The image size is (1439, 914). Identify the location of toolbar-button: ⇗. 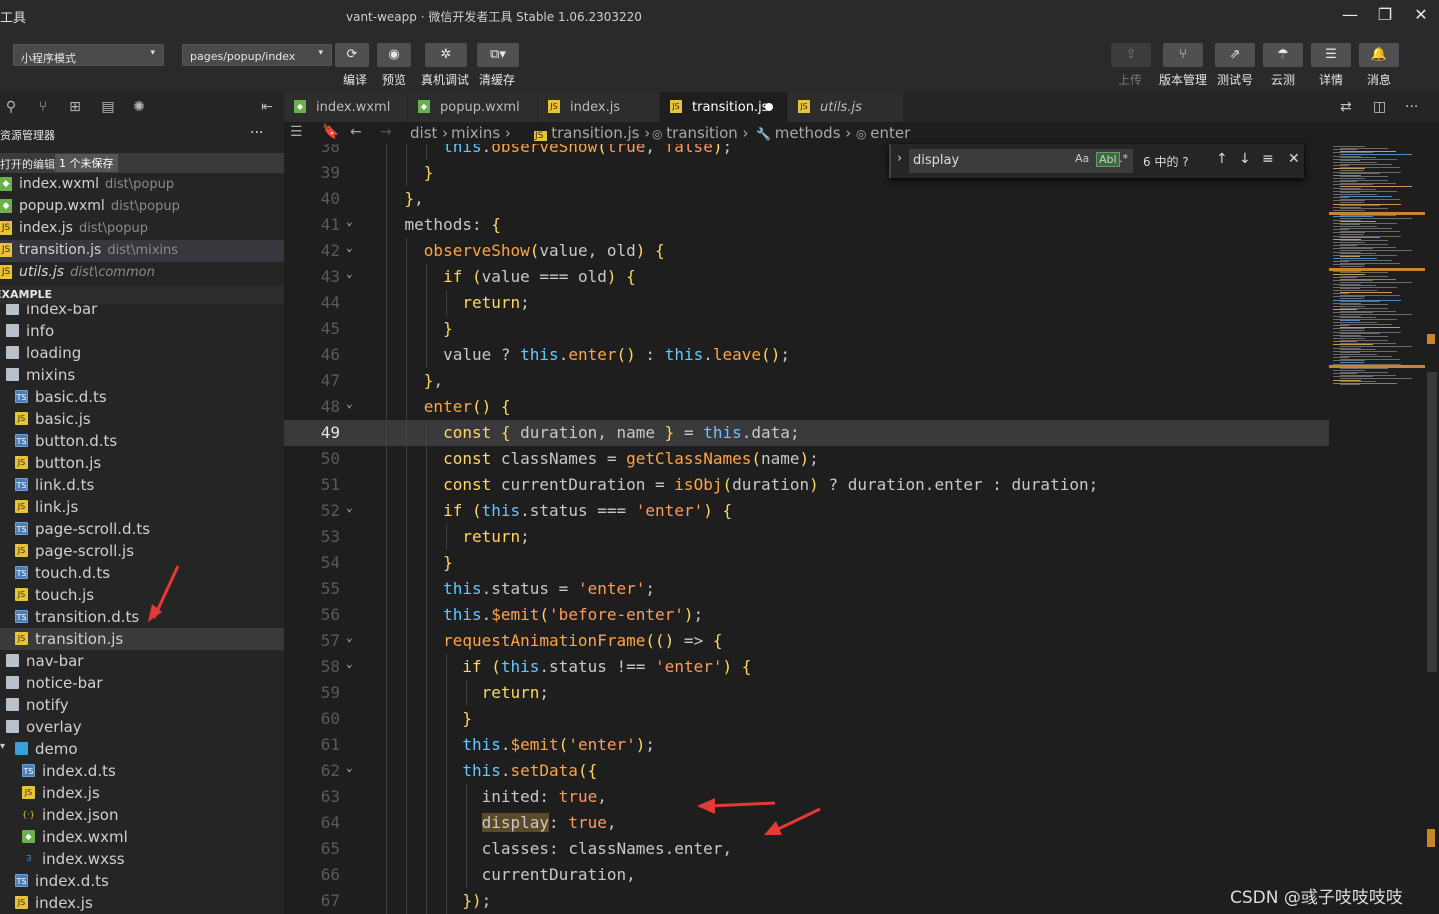
(1235, 55).